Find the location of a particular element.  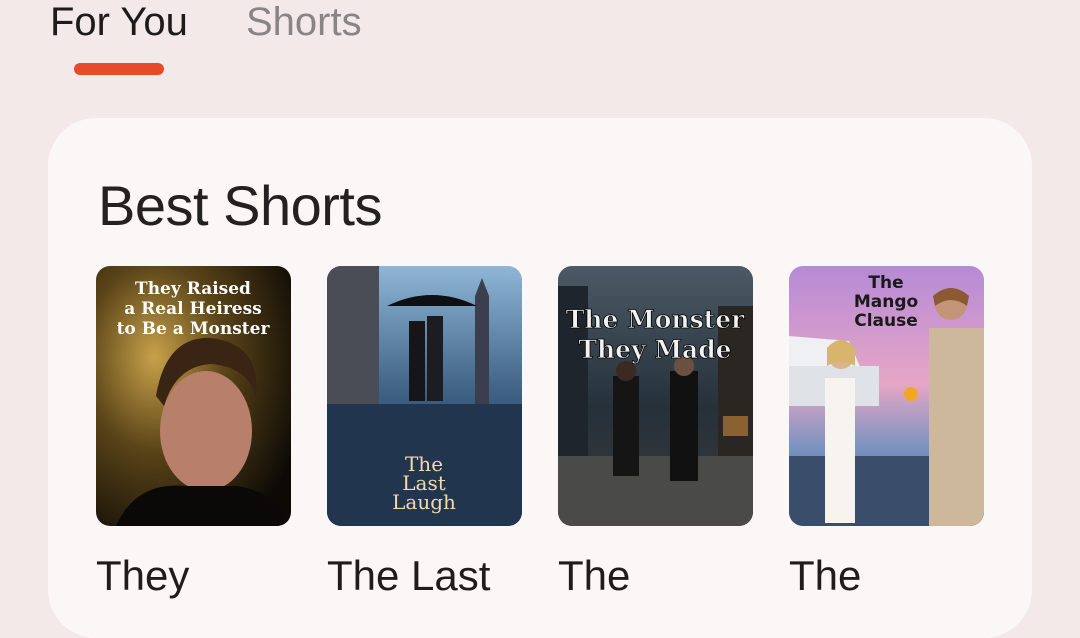

book-cover: The Monster They Made is located at coordinates (655, 396).